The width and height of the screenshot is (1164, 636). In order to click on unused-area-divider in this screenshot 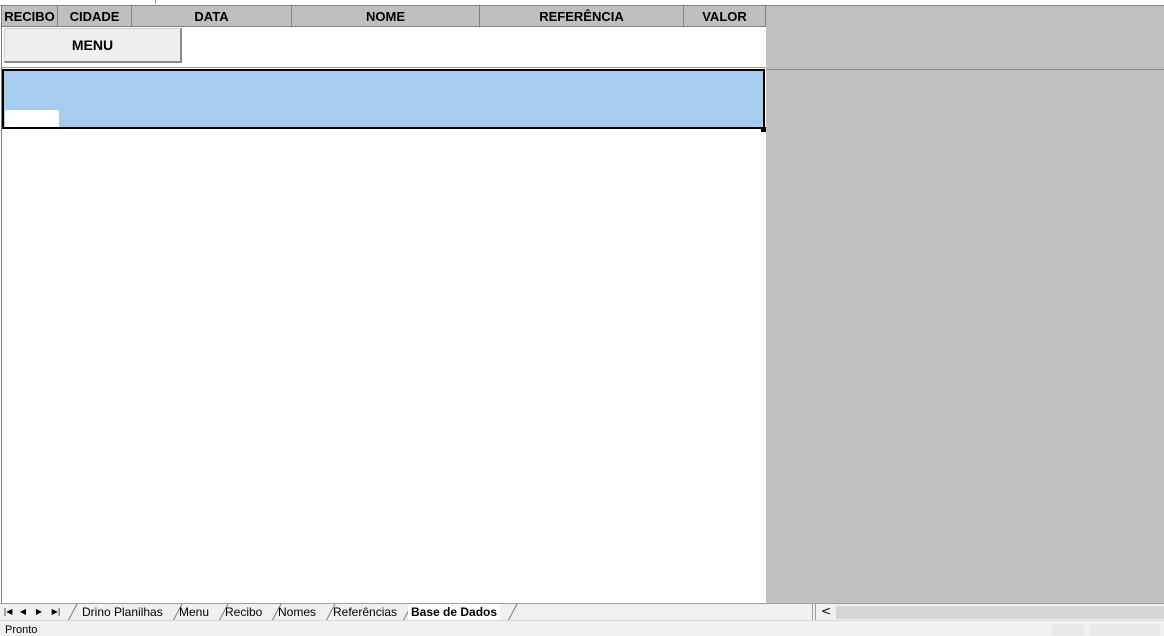, I will do `click(965, 69)`.